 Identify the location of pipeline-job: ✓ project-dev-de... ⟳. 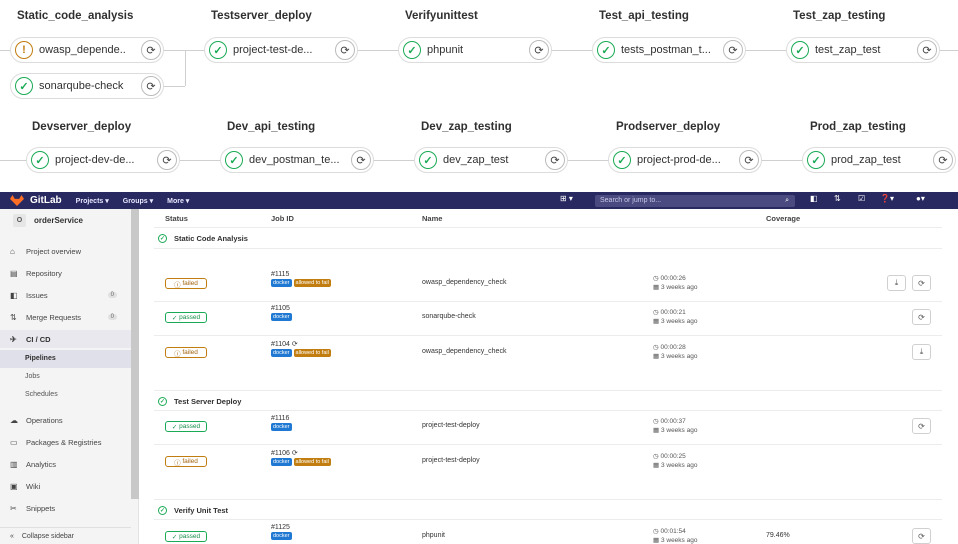
(103, 160).